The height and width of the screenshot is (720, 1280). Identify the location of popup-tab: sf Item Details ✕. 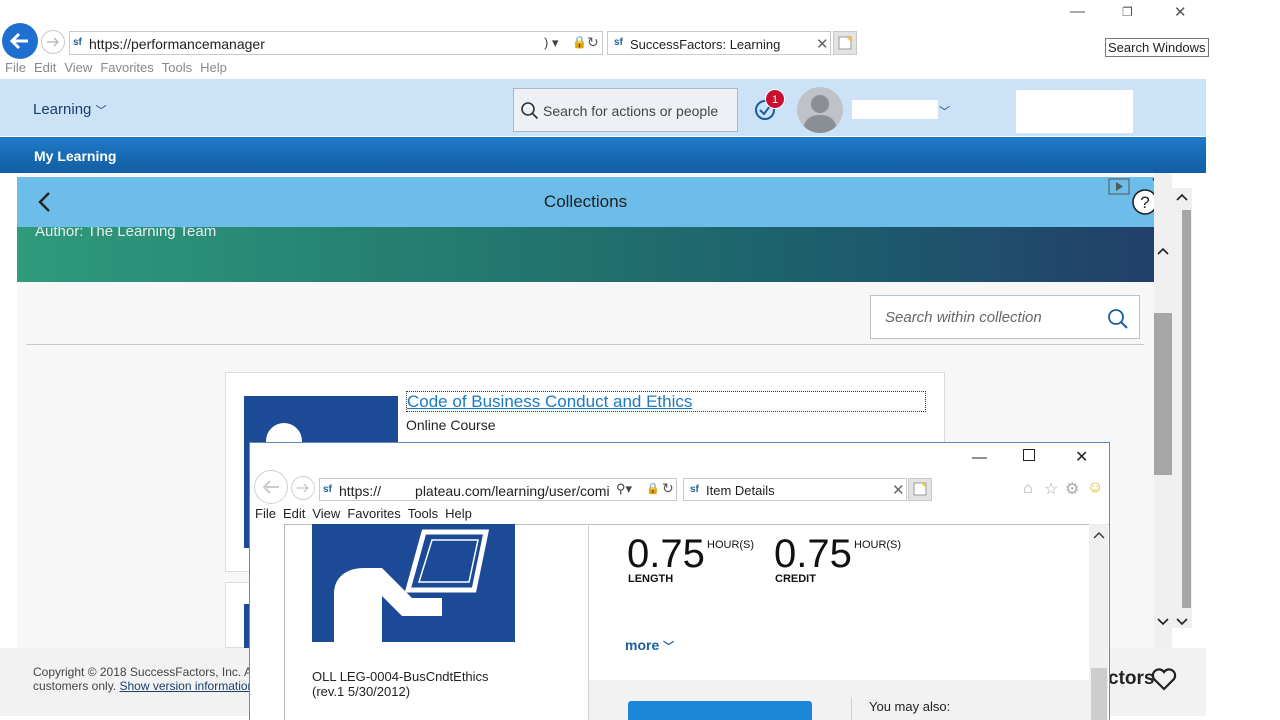
(795, 489).